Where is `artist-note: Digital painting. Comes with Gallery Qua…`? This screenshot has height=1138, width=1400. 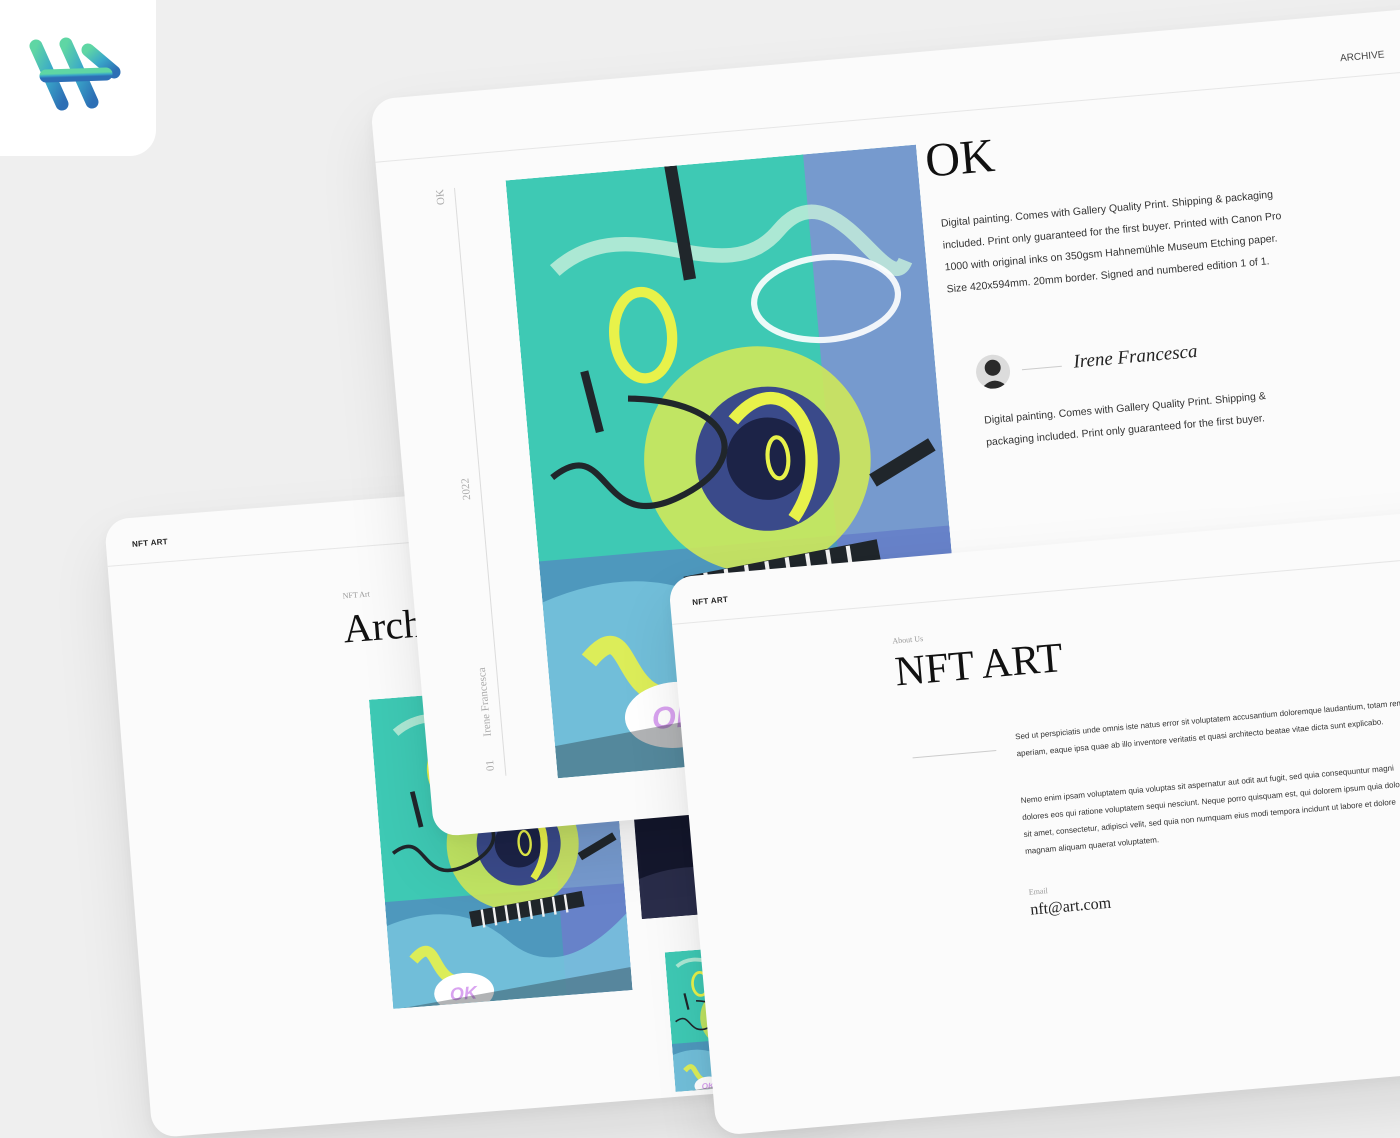
artist-note: Digital painting. Comes with Gallery Qua… is located at coordinates (1125, 419).